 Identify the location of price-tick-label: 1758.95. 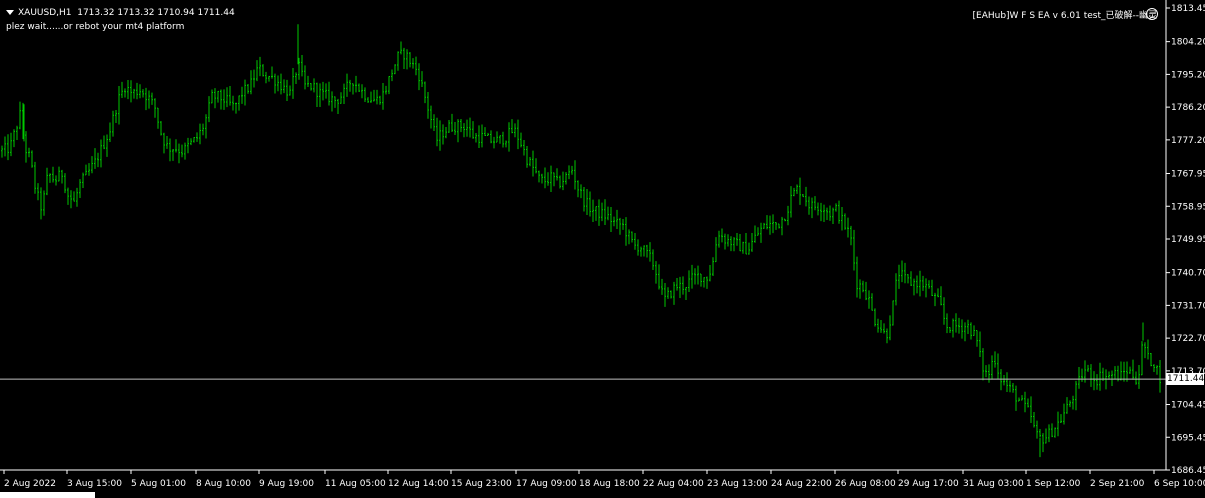
(1188, 207).